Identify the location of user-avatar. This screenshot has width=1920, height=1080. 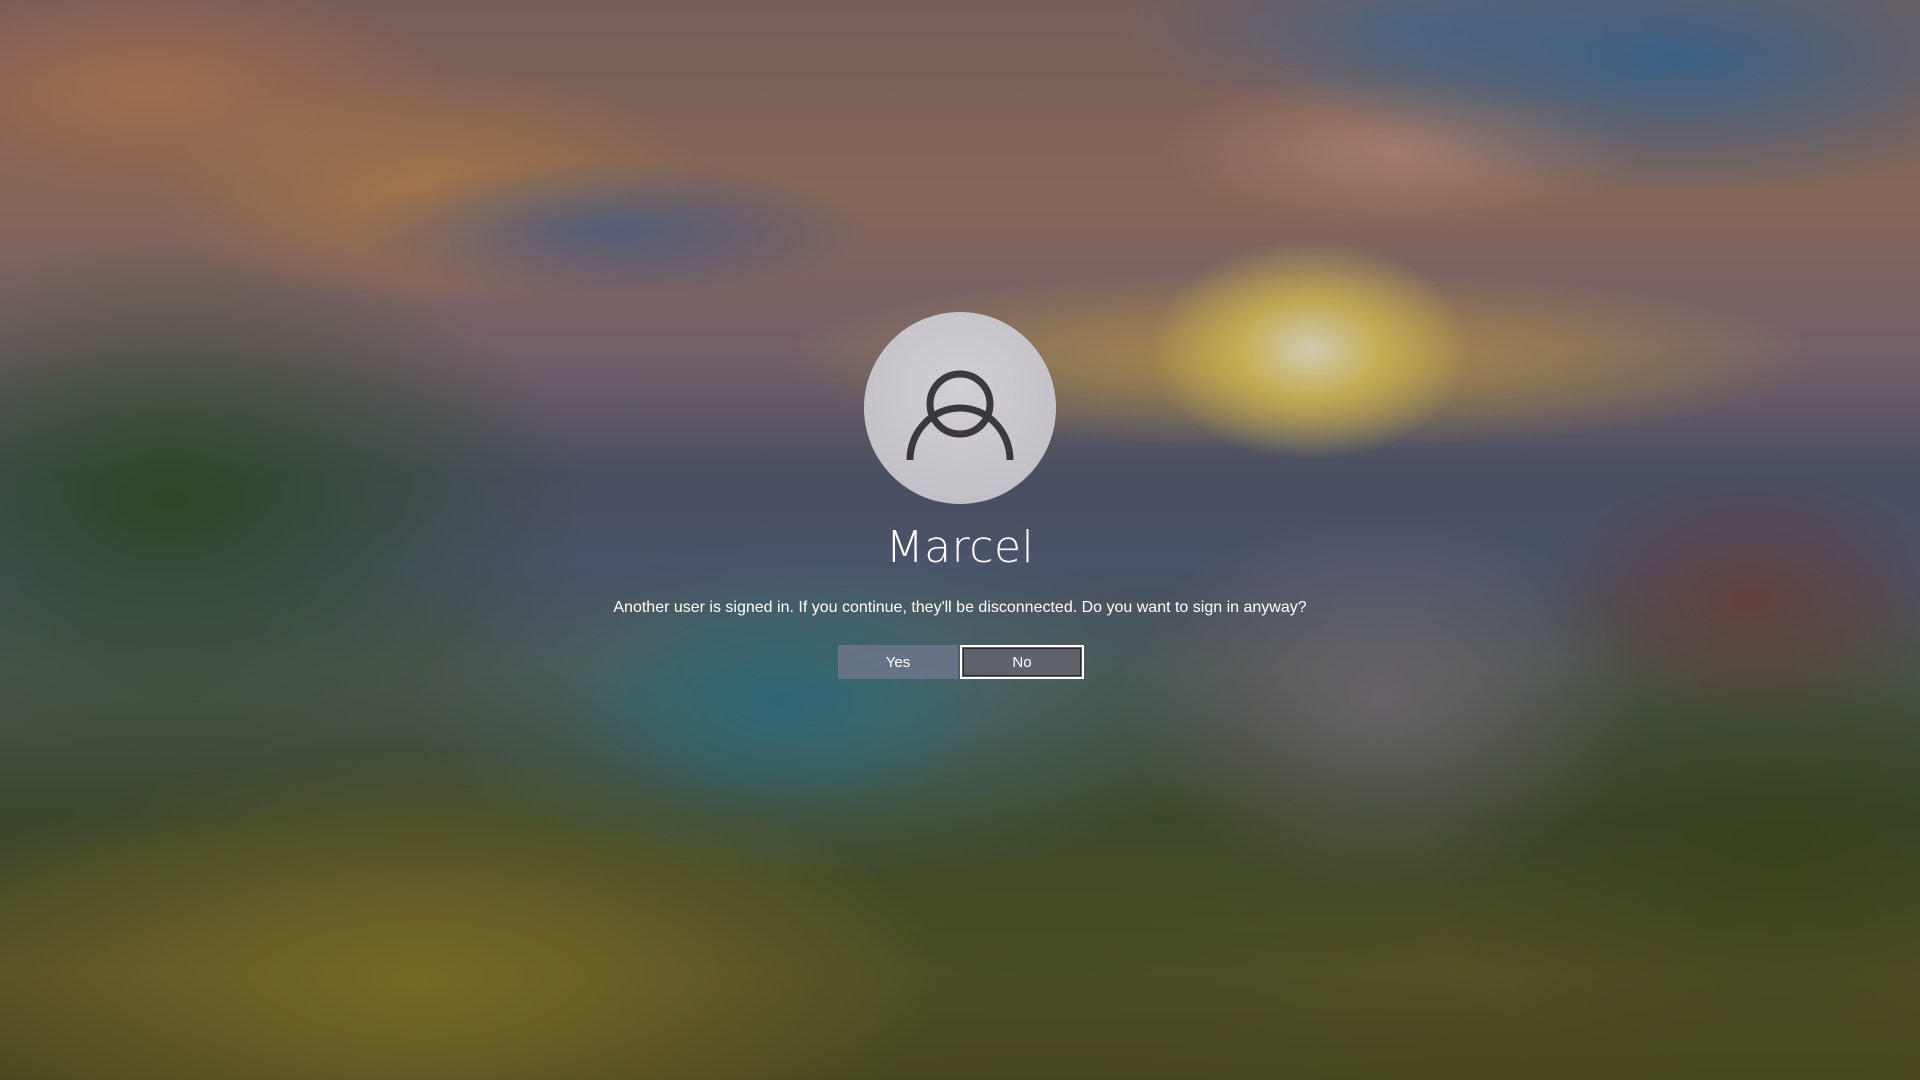
(960, 408).